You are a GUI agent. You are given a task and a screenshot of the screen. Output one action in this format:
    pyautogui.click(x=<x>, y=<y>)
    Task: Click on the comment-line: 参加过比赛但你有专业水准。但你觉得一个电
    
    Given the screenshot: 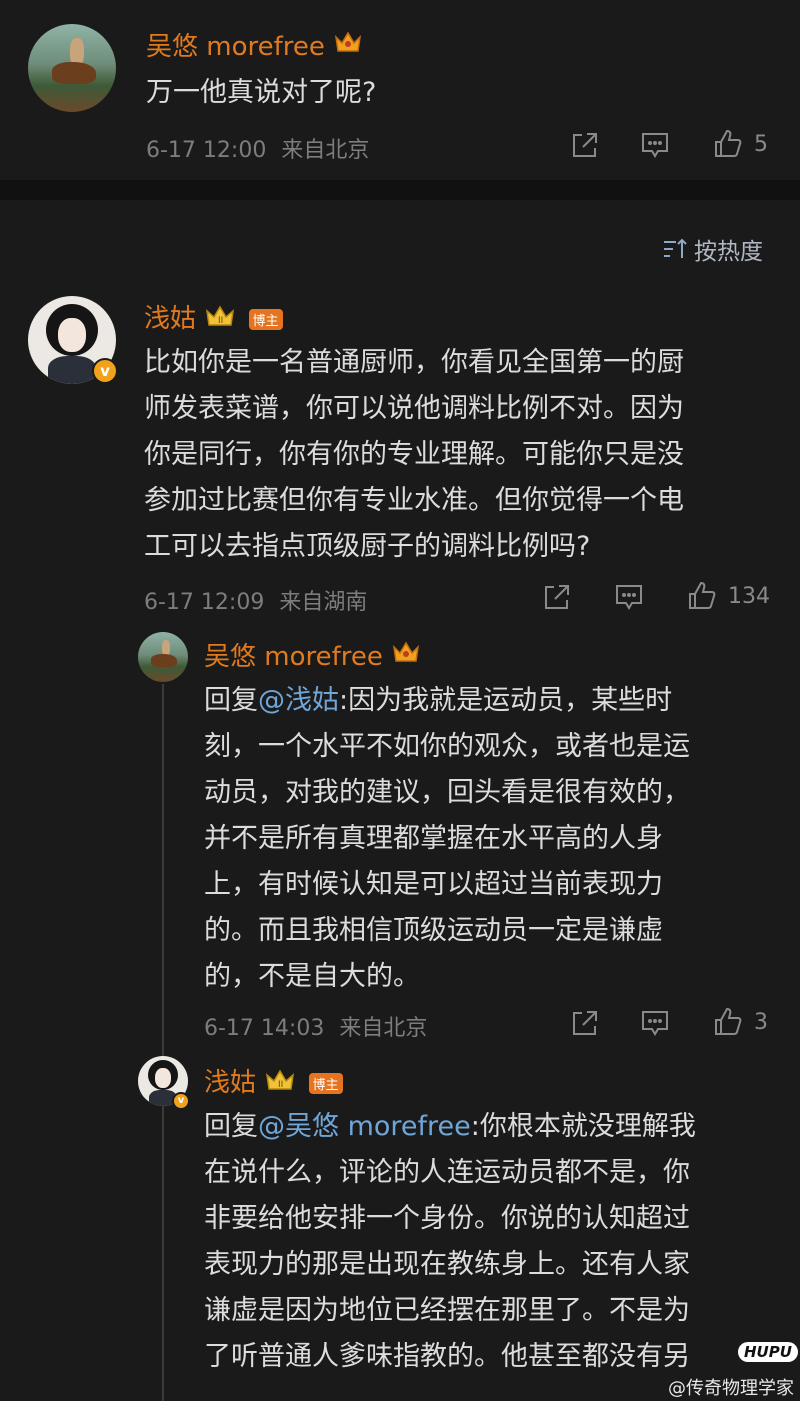 What is the action you would take?
    pyautogui.click(x=414, y=500)
    